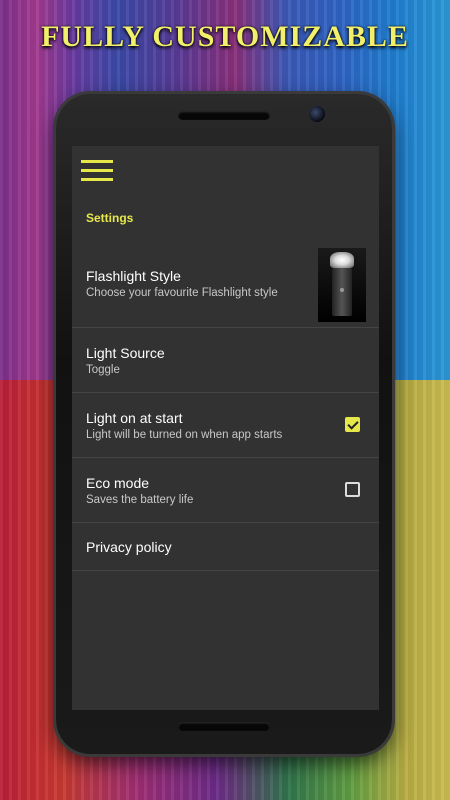  I want to click on setting-title: Privacy policy, so click(129, 547).